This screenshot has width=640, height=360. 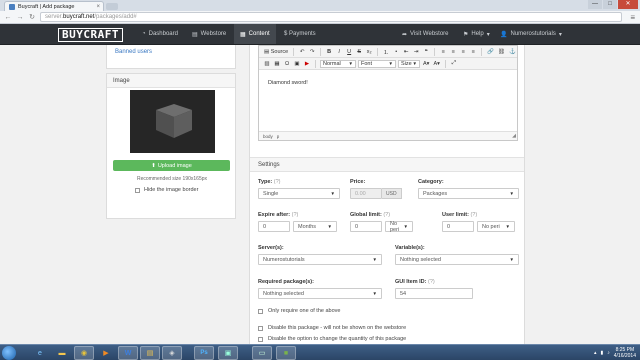 I want to click on align-center-icon: ≡, so click(x=453, y=52).